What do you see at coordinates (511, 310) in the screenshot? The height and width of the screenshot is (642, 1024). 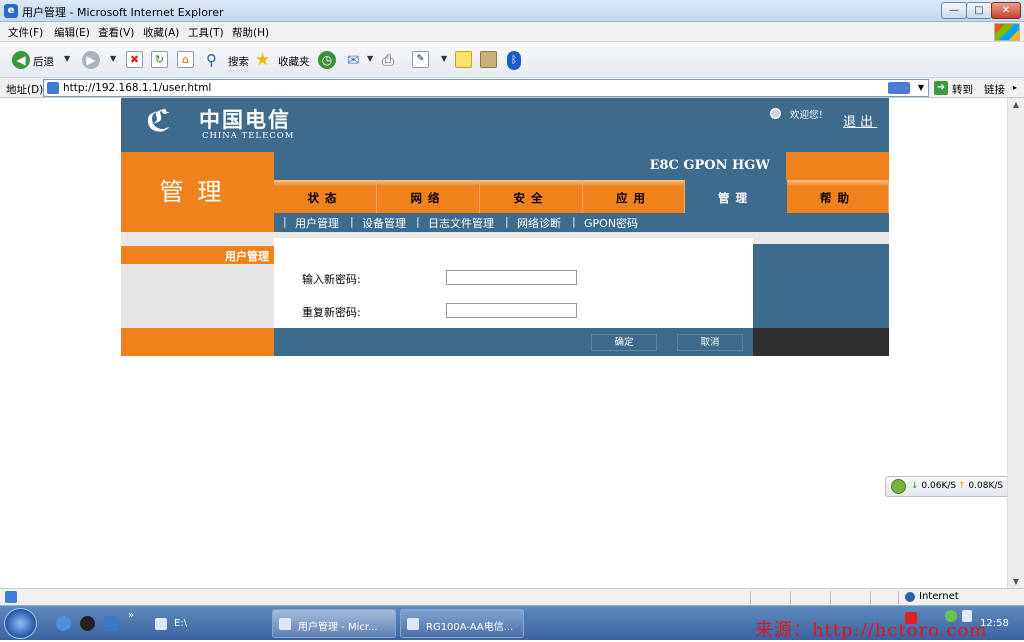 I see `repeat-password-field` at bounding box center [511, 310].